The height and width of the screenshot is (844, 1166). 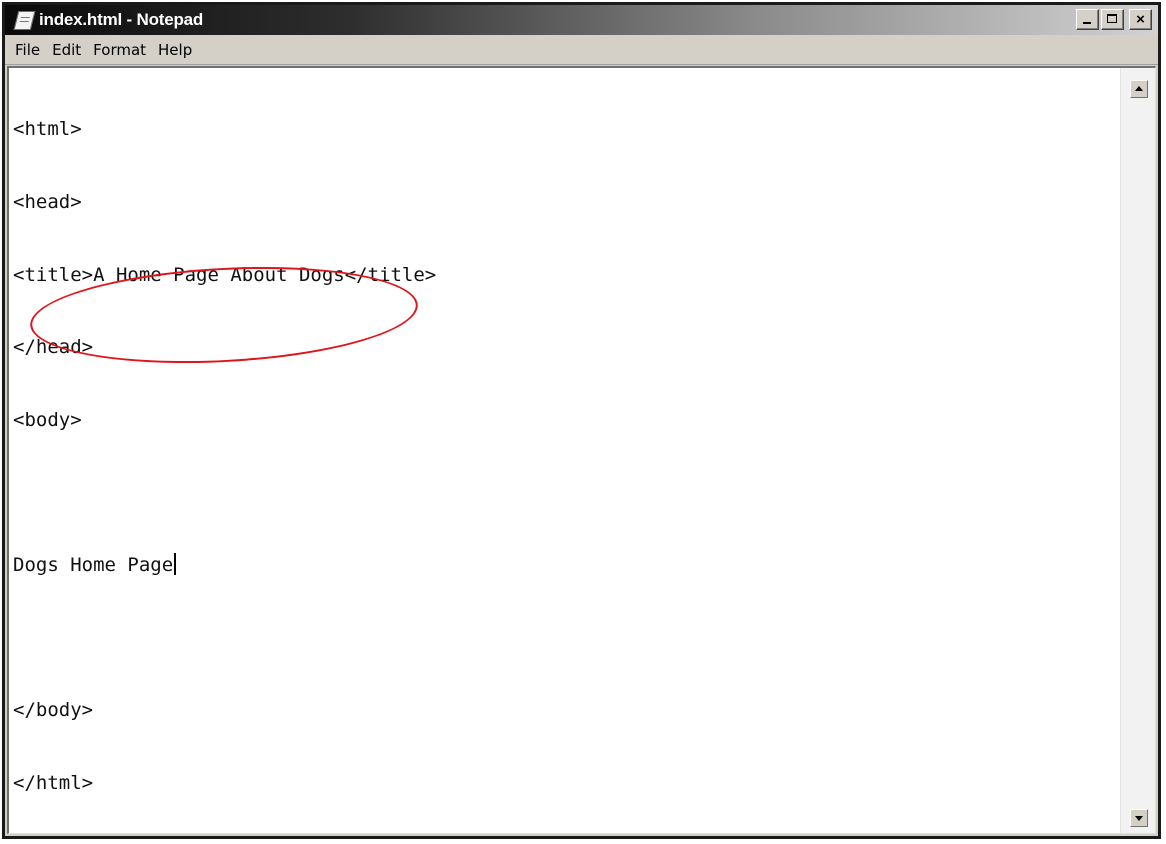 What do you see at coordinates (175, 563) in the screenshot?
I see `text-caret` at bounding box center [175, 563].